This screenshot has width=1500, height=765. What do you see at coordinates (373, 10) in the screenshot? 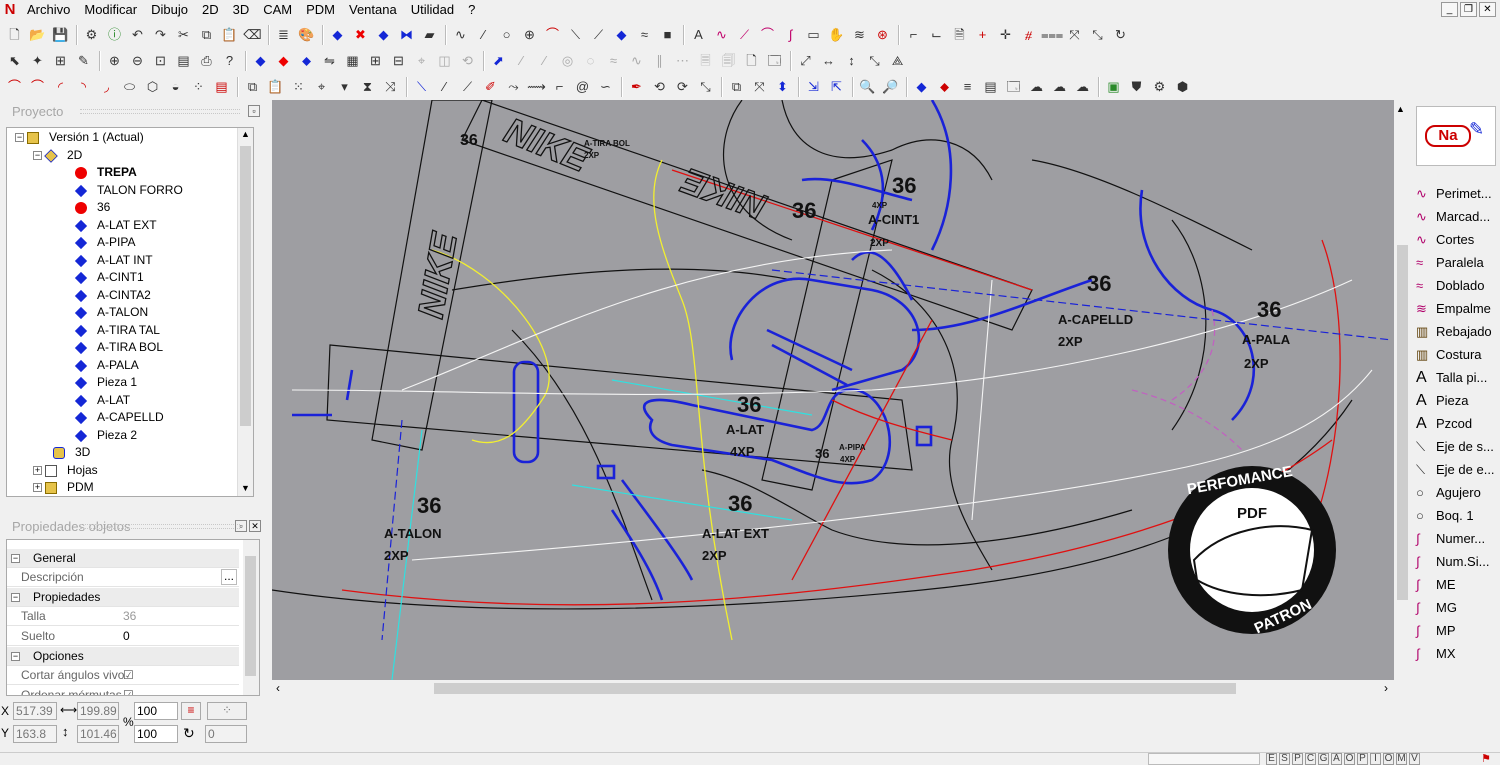
I see `menu-ventana: Ventana` at bounding box center [373, 10].